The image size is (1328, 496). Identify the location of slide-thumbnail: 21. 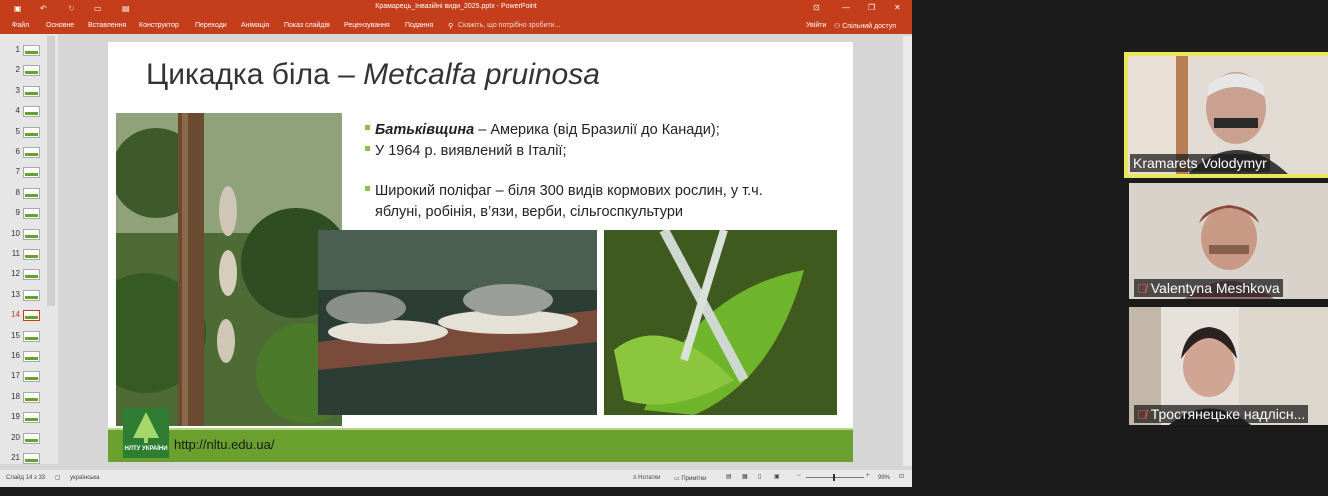
(29, 457).